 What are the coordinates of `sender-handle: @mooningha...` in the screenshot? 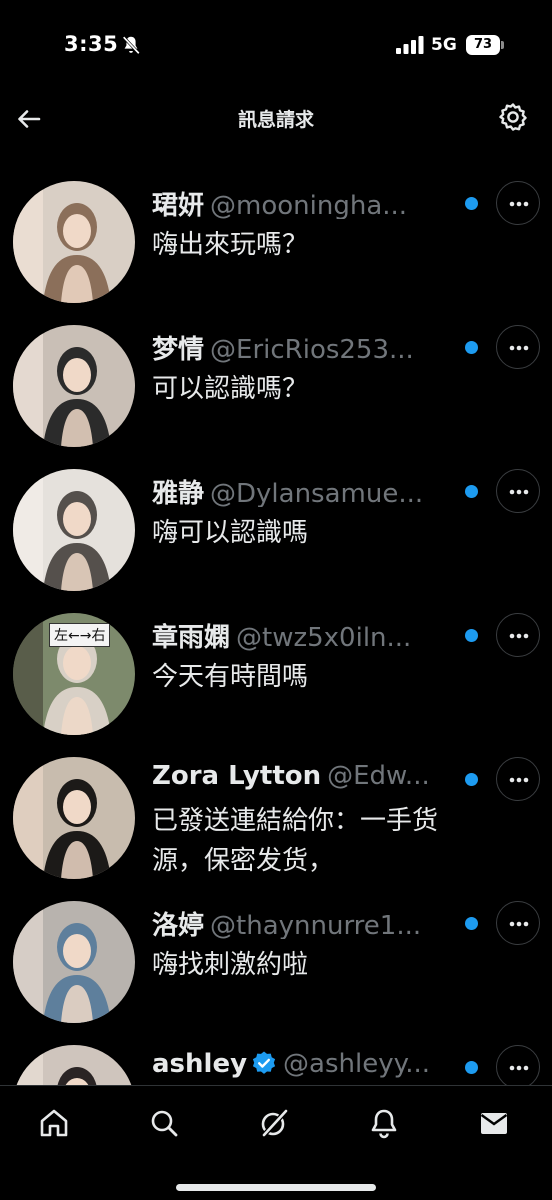 It's located at (309, 205).